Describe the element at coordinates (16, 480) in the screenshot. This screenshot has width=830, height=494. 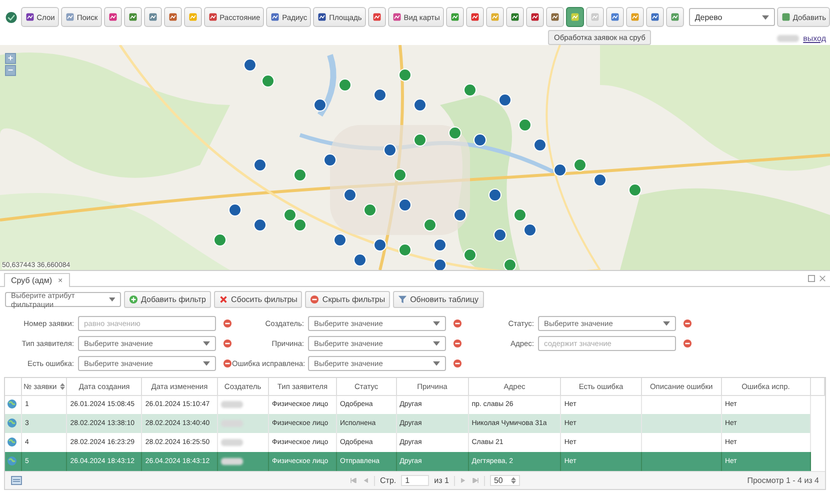
I see `export-icon` at that location.